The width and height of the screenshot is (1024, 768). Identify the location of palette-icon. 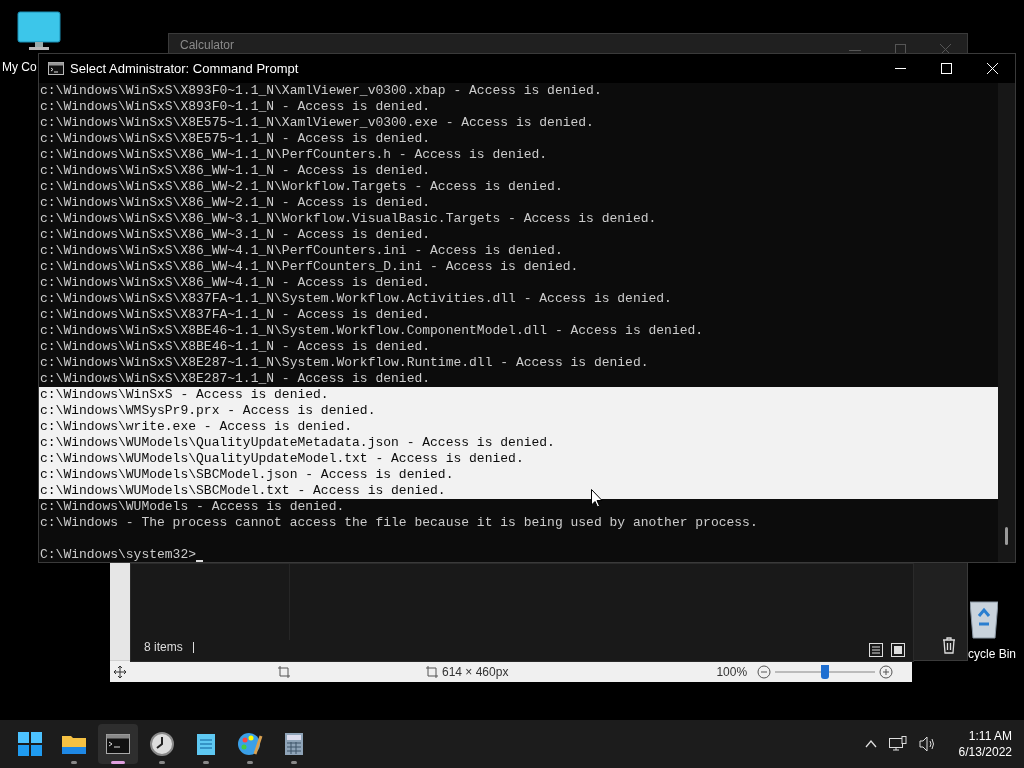
(250, 744).